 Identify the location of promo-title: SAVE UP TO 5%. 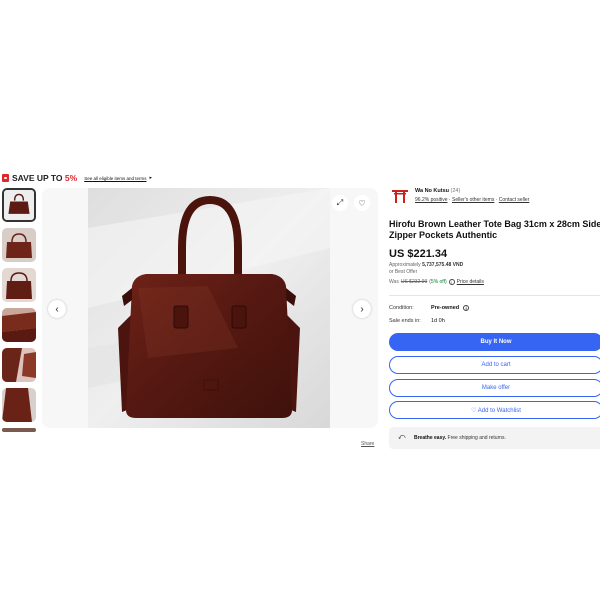
(45, 178).